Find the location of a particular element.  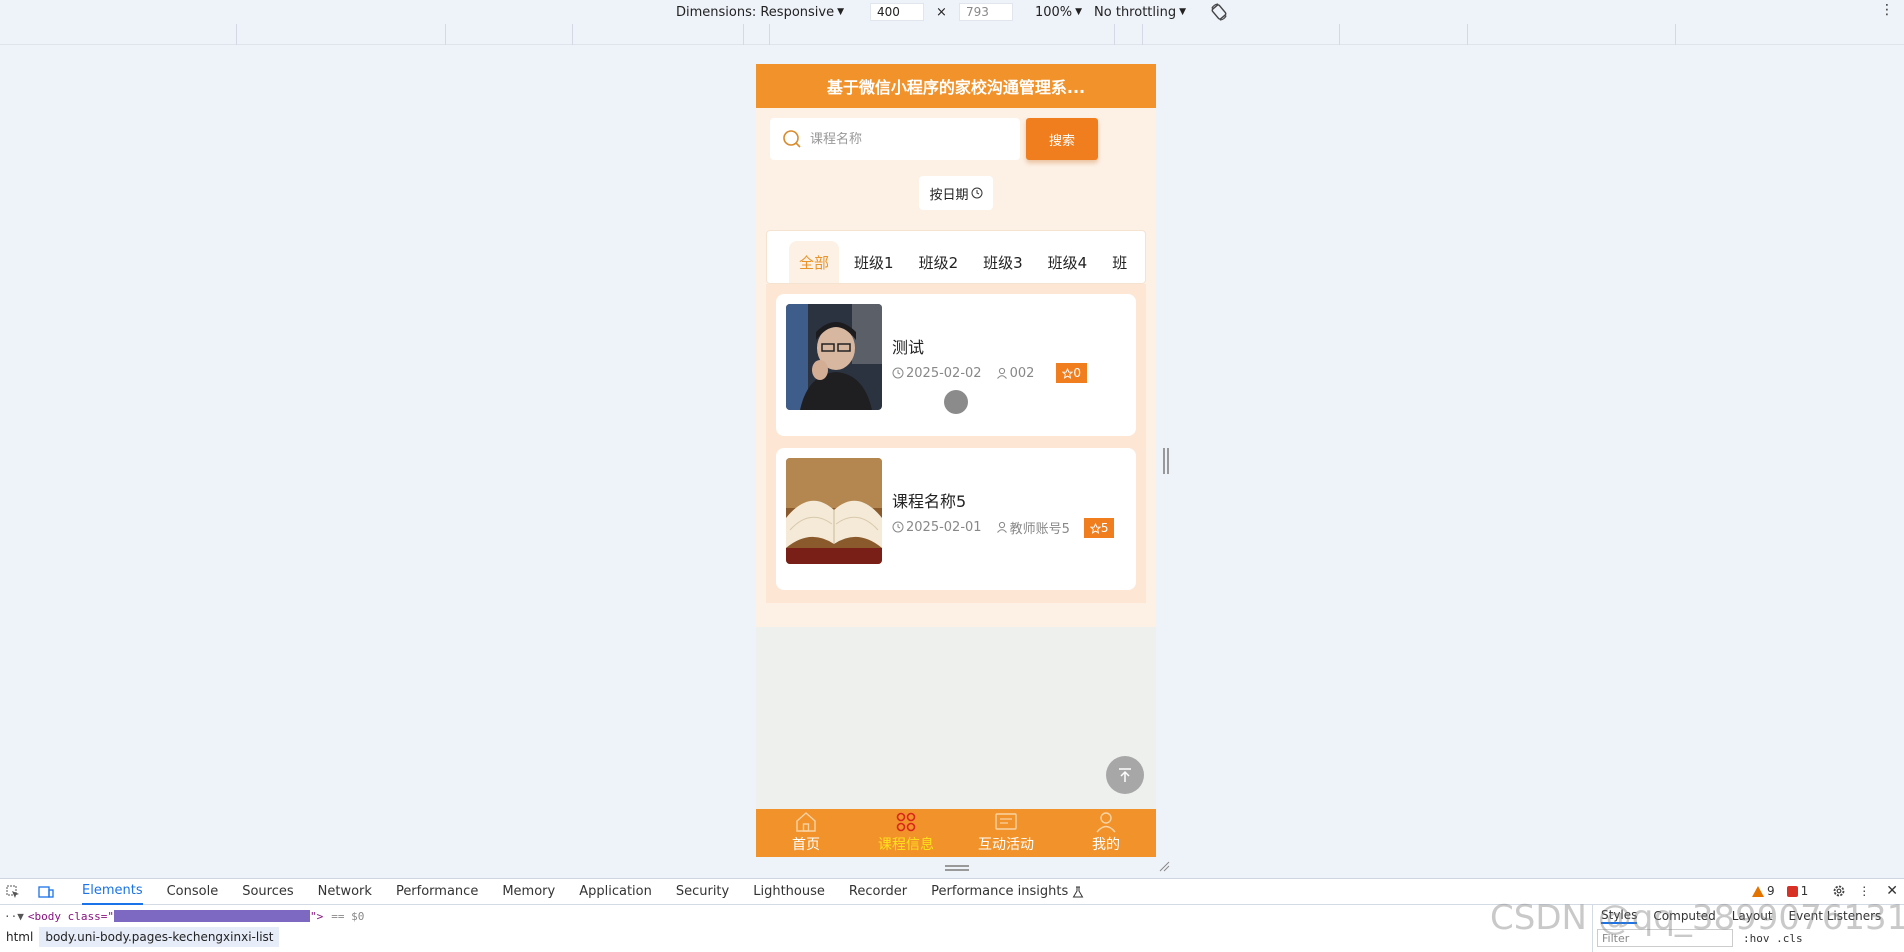

tab-lighthouse: Lighthouse is located at coordinates (789, 892).